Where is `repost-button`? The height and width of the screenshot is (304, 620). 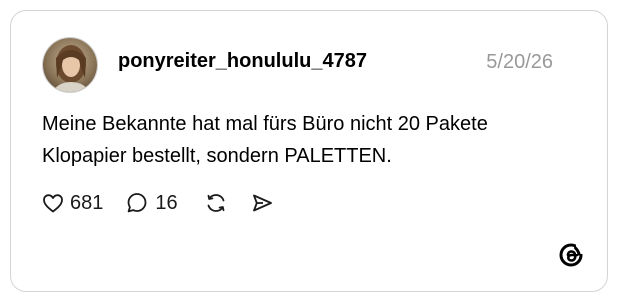 repost-button is located at coordinates (216, 203).